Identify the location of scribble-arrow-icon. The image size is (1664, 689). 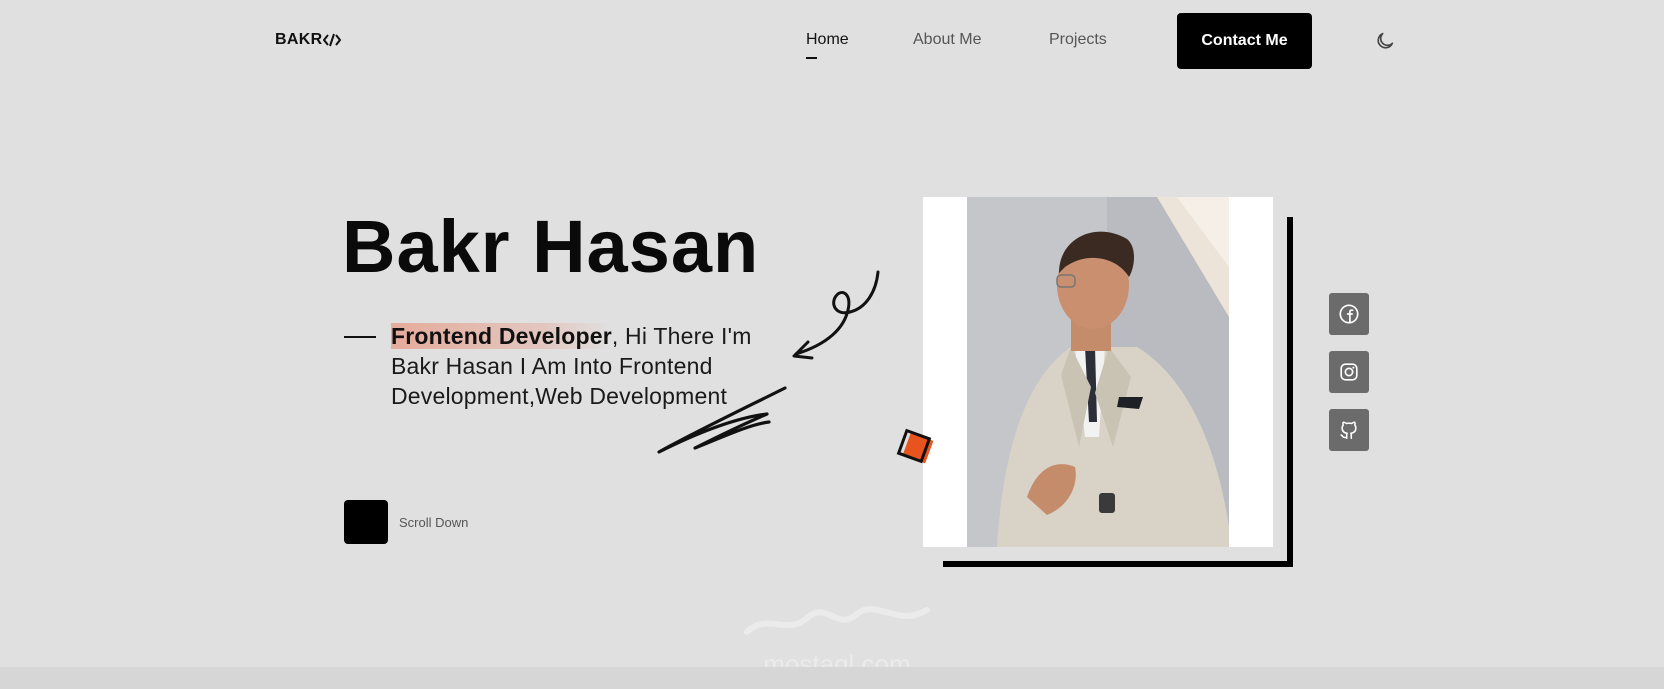
(836, 315).